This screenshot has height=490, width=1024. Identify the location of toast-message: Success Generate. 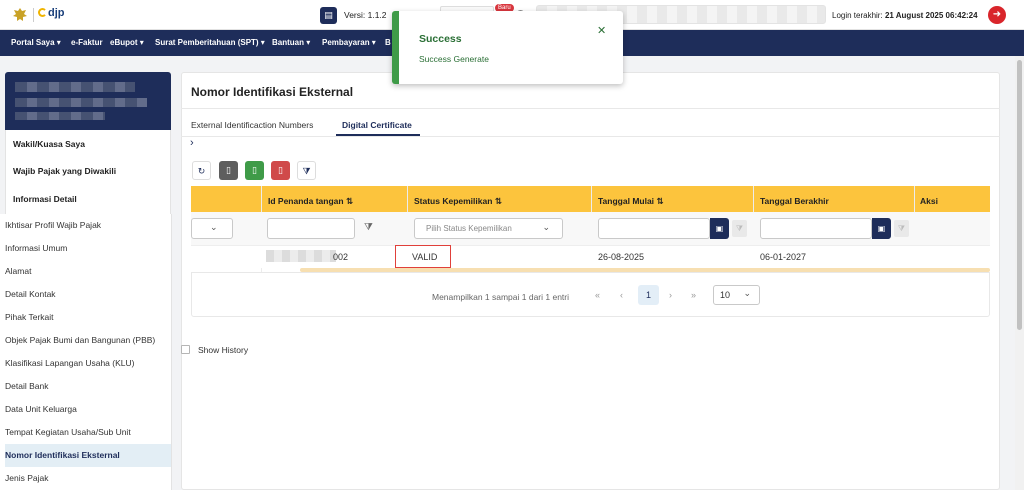
(454, 59).